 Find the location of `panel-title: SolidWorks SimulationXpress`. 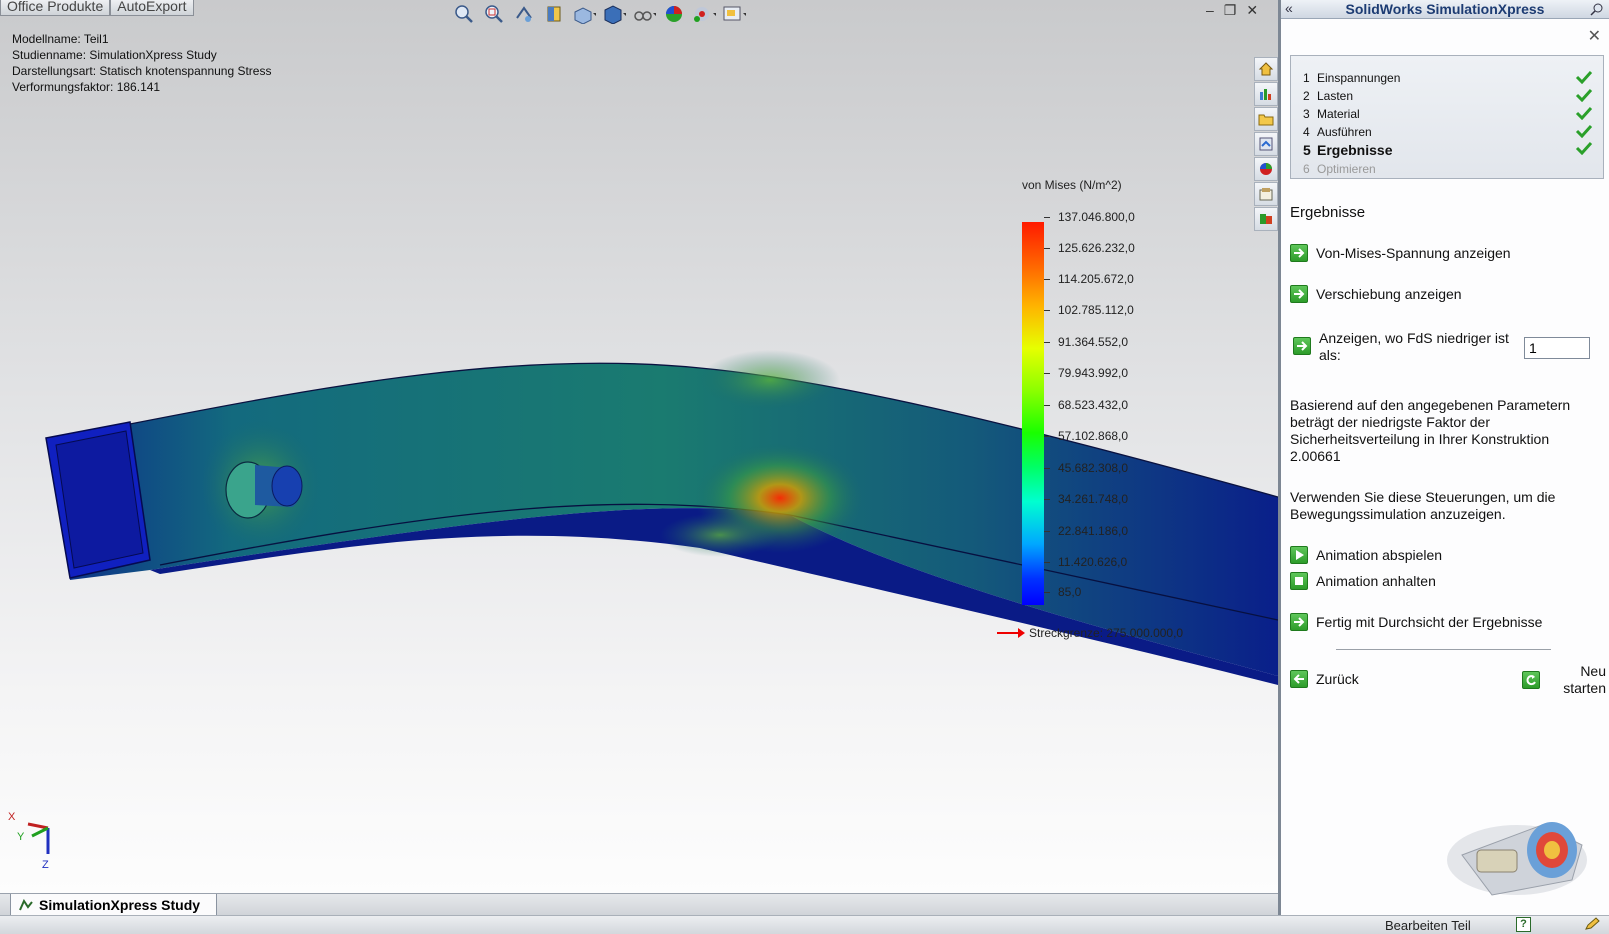

panel-title: SolidWorks SimulationXpress is located at coordinates (1445, 9).